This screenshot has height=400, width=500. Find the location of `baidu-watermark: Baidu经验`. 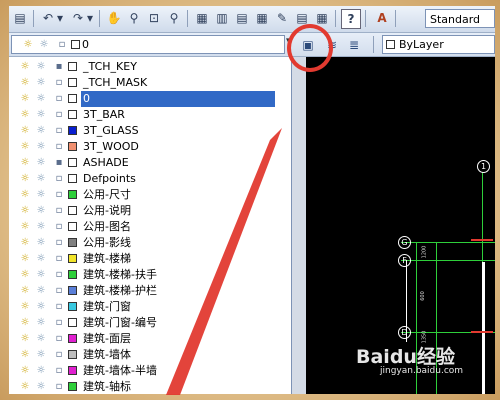

baidu-watermark: Baidu经验 is located at coordinates (405, 357).